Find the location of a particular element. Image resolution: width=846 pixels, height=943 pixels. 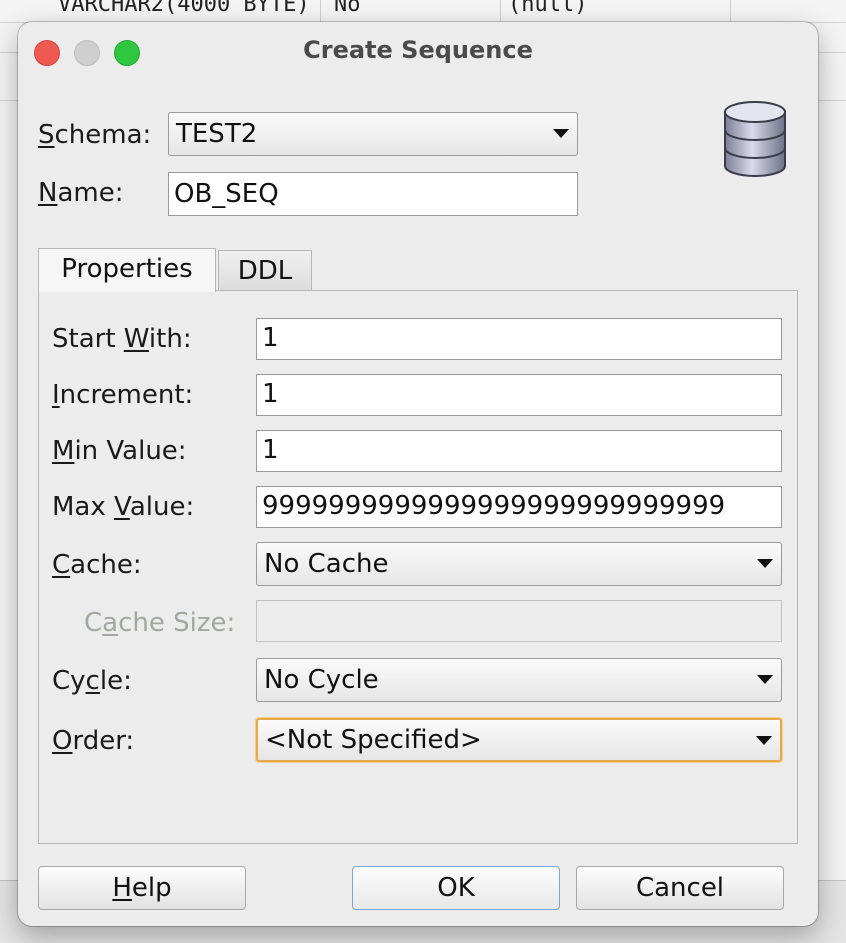

schema-value: TEST2 is located at coordinates (217, 134).